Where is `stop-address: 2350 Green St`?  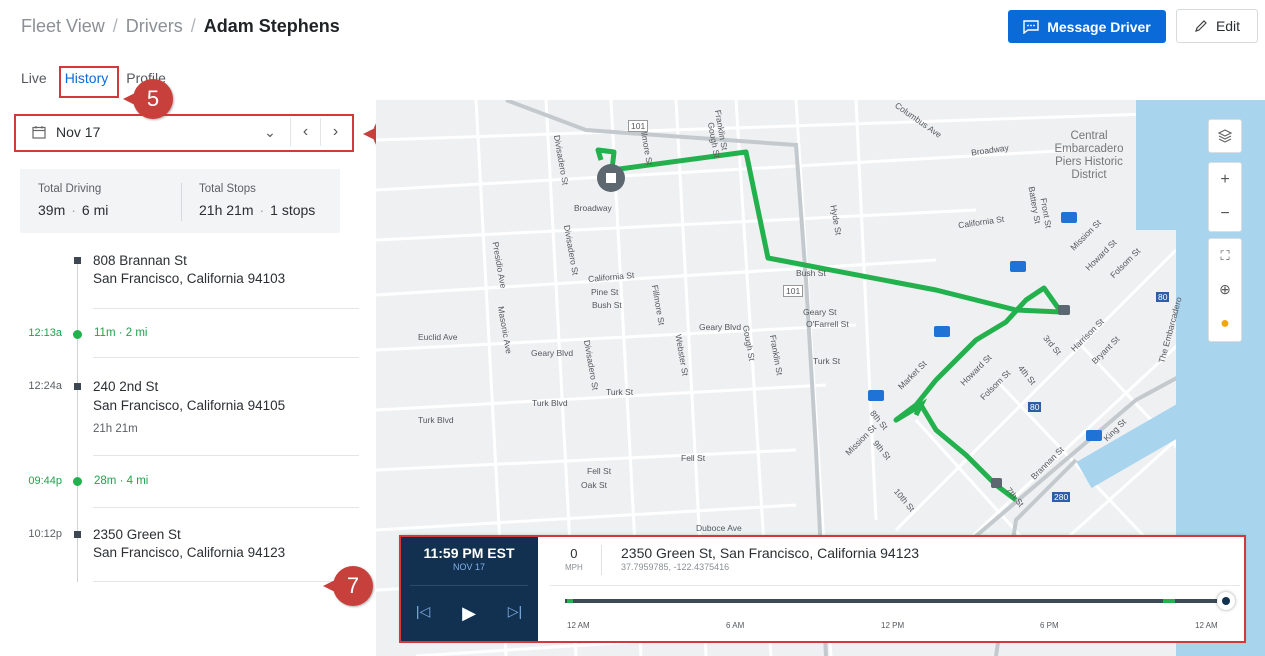 stop-address: 2350 Green St is located at coordinates (137, 534).